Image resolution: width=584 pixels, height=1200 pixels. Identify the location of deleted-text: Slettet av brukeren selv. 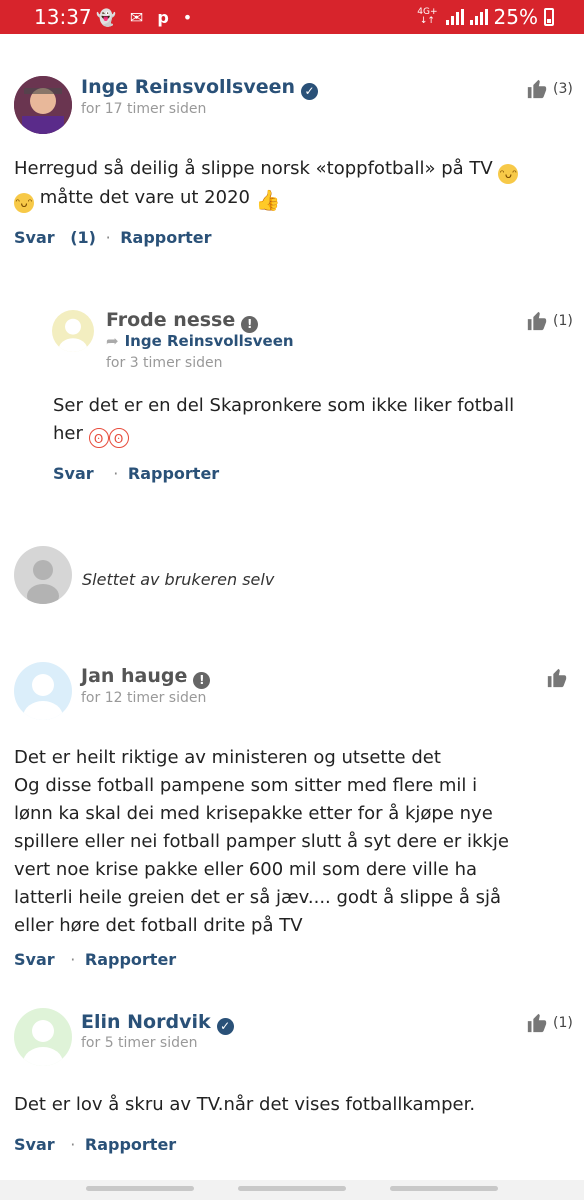
(178, 579).